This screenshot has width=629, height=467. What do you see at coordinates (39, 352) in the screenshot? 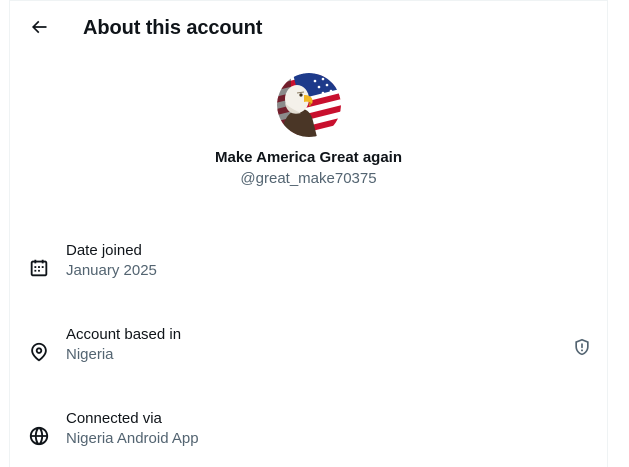
I see `location-pin-icon` at bounding box center [39, 352].